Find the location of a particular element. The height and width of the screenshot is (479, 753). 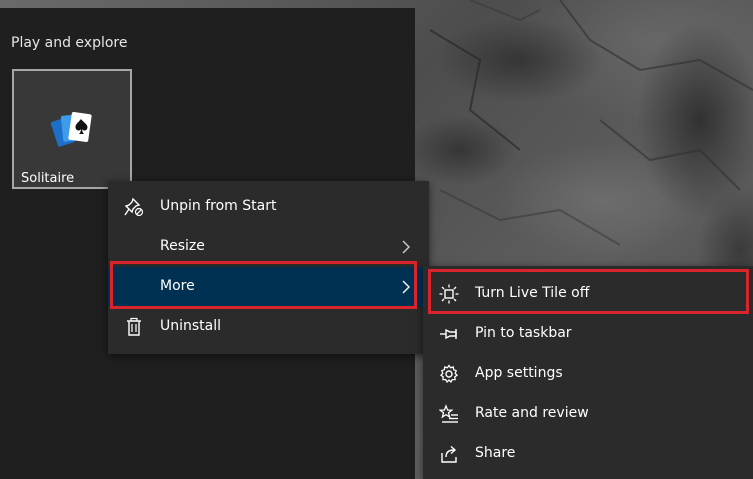

menu-item-label: Share is located at coordinates (495, 453).